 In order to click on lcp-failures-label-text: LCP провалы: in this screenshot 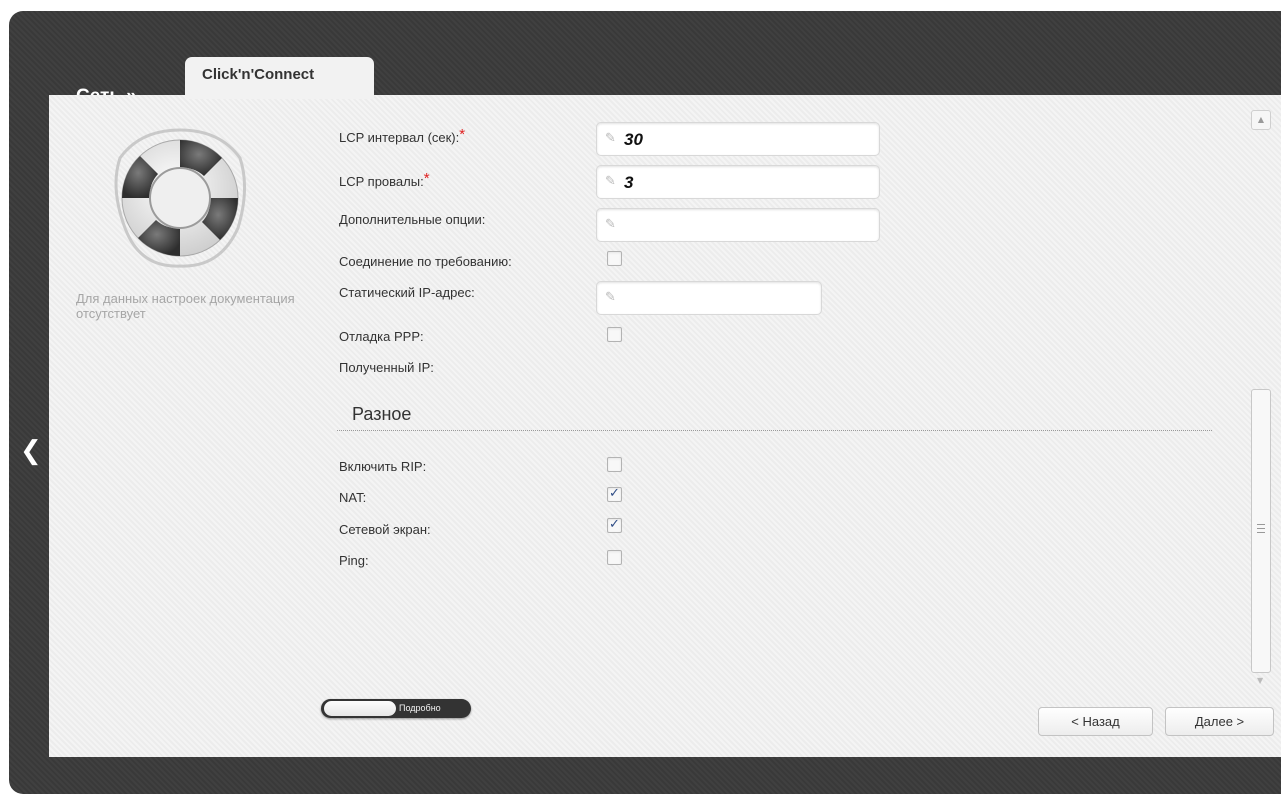, I will do `click(381, 181)`.